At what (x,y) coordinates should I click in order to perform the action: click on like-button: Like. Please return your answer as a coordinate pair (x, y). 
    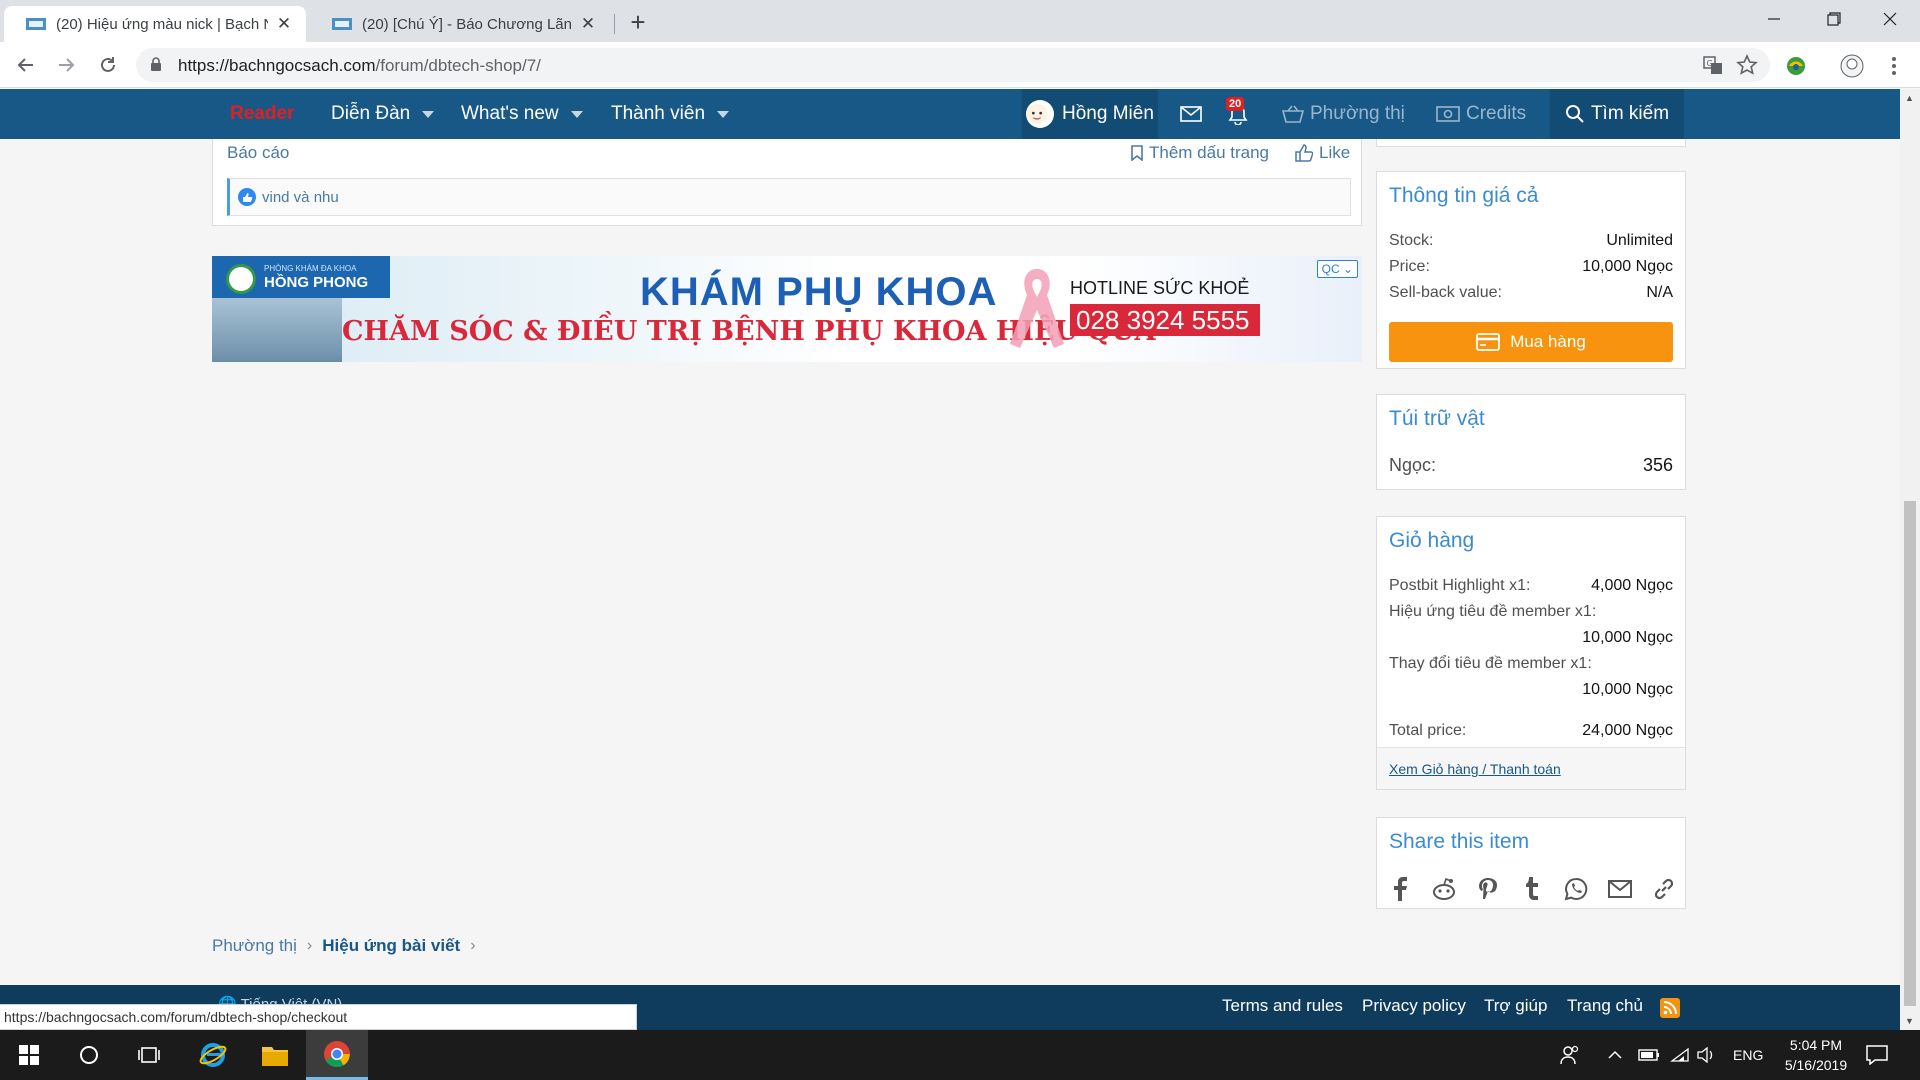
    Looking at the image, I should click on (1322, 153).